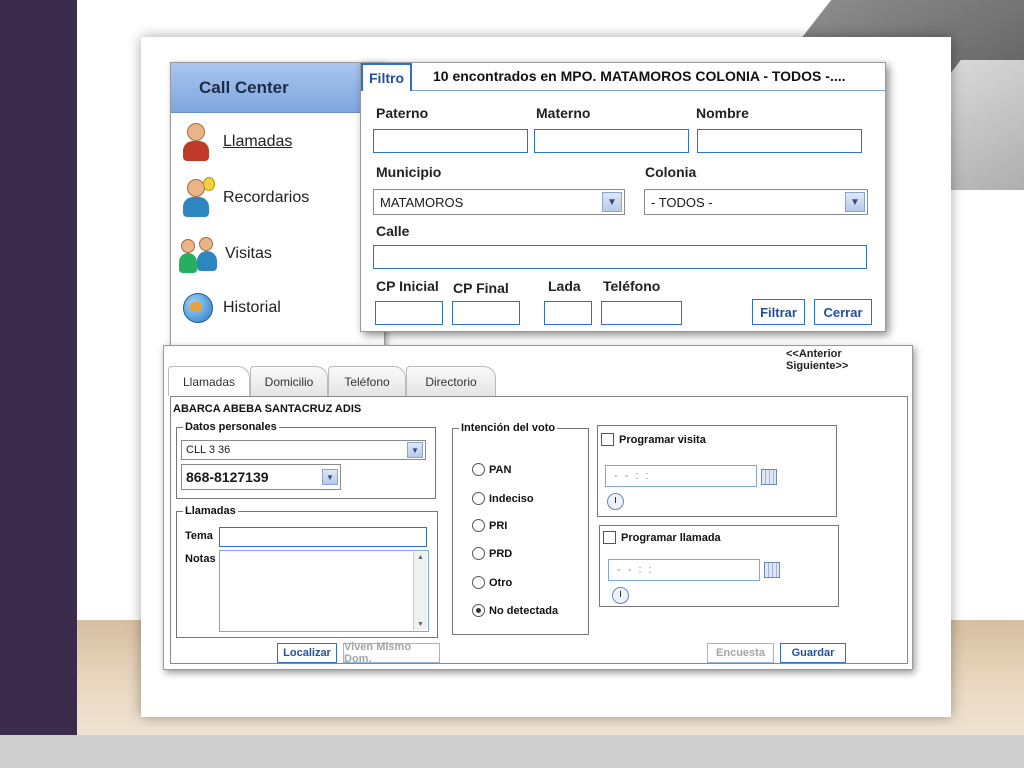  What do you see at coordinates (563, 113) in the screenshot?
I see `materno-label: Materno` at bounding box center [563, 113].